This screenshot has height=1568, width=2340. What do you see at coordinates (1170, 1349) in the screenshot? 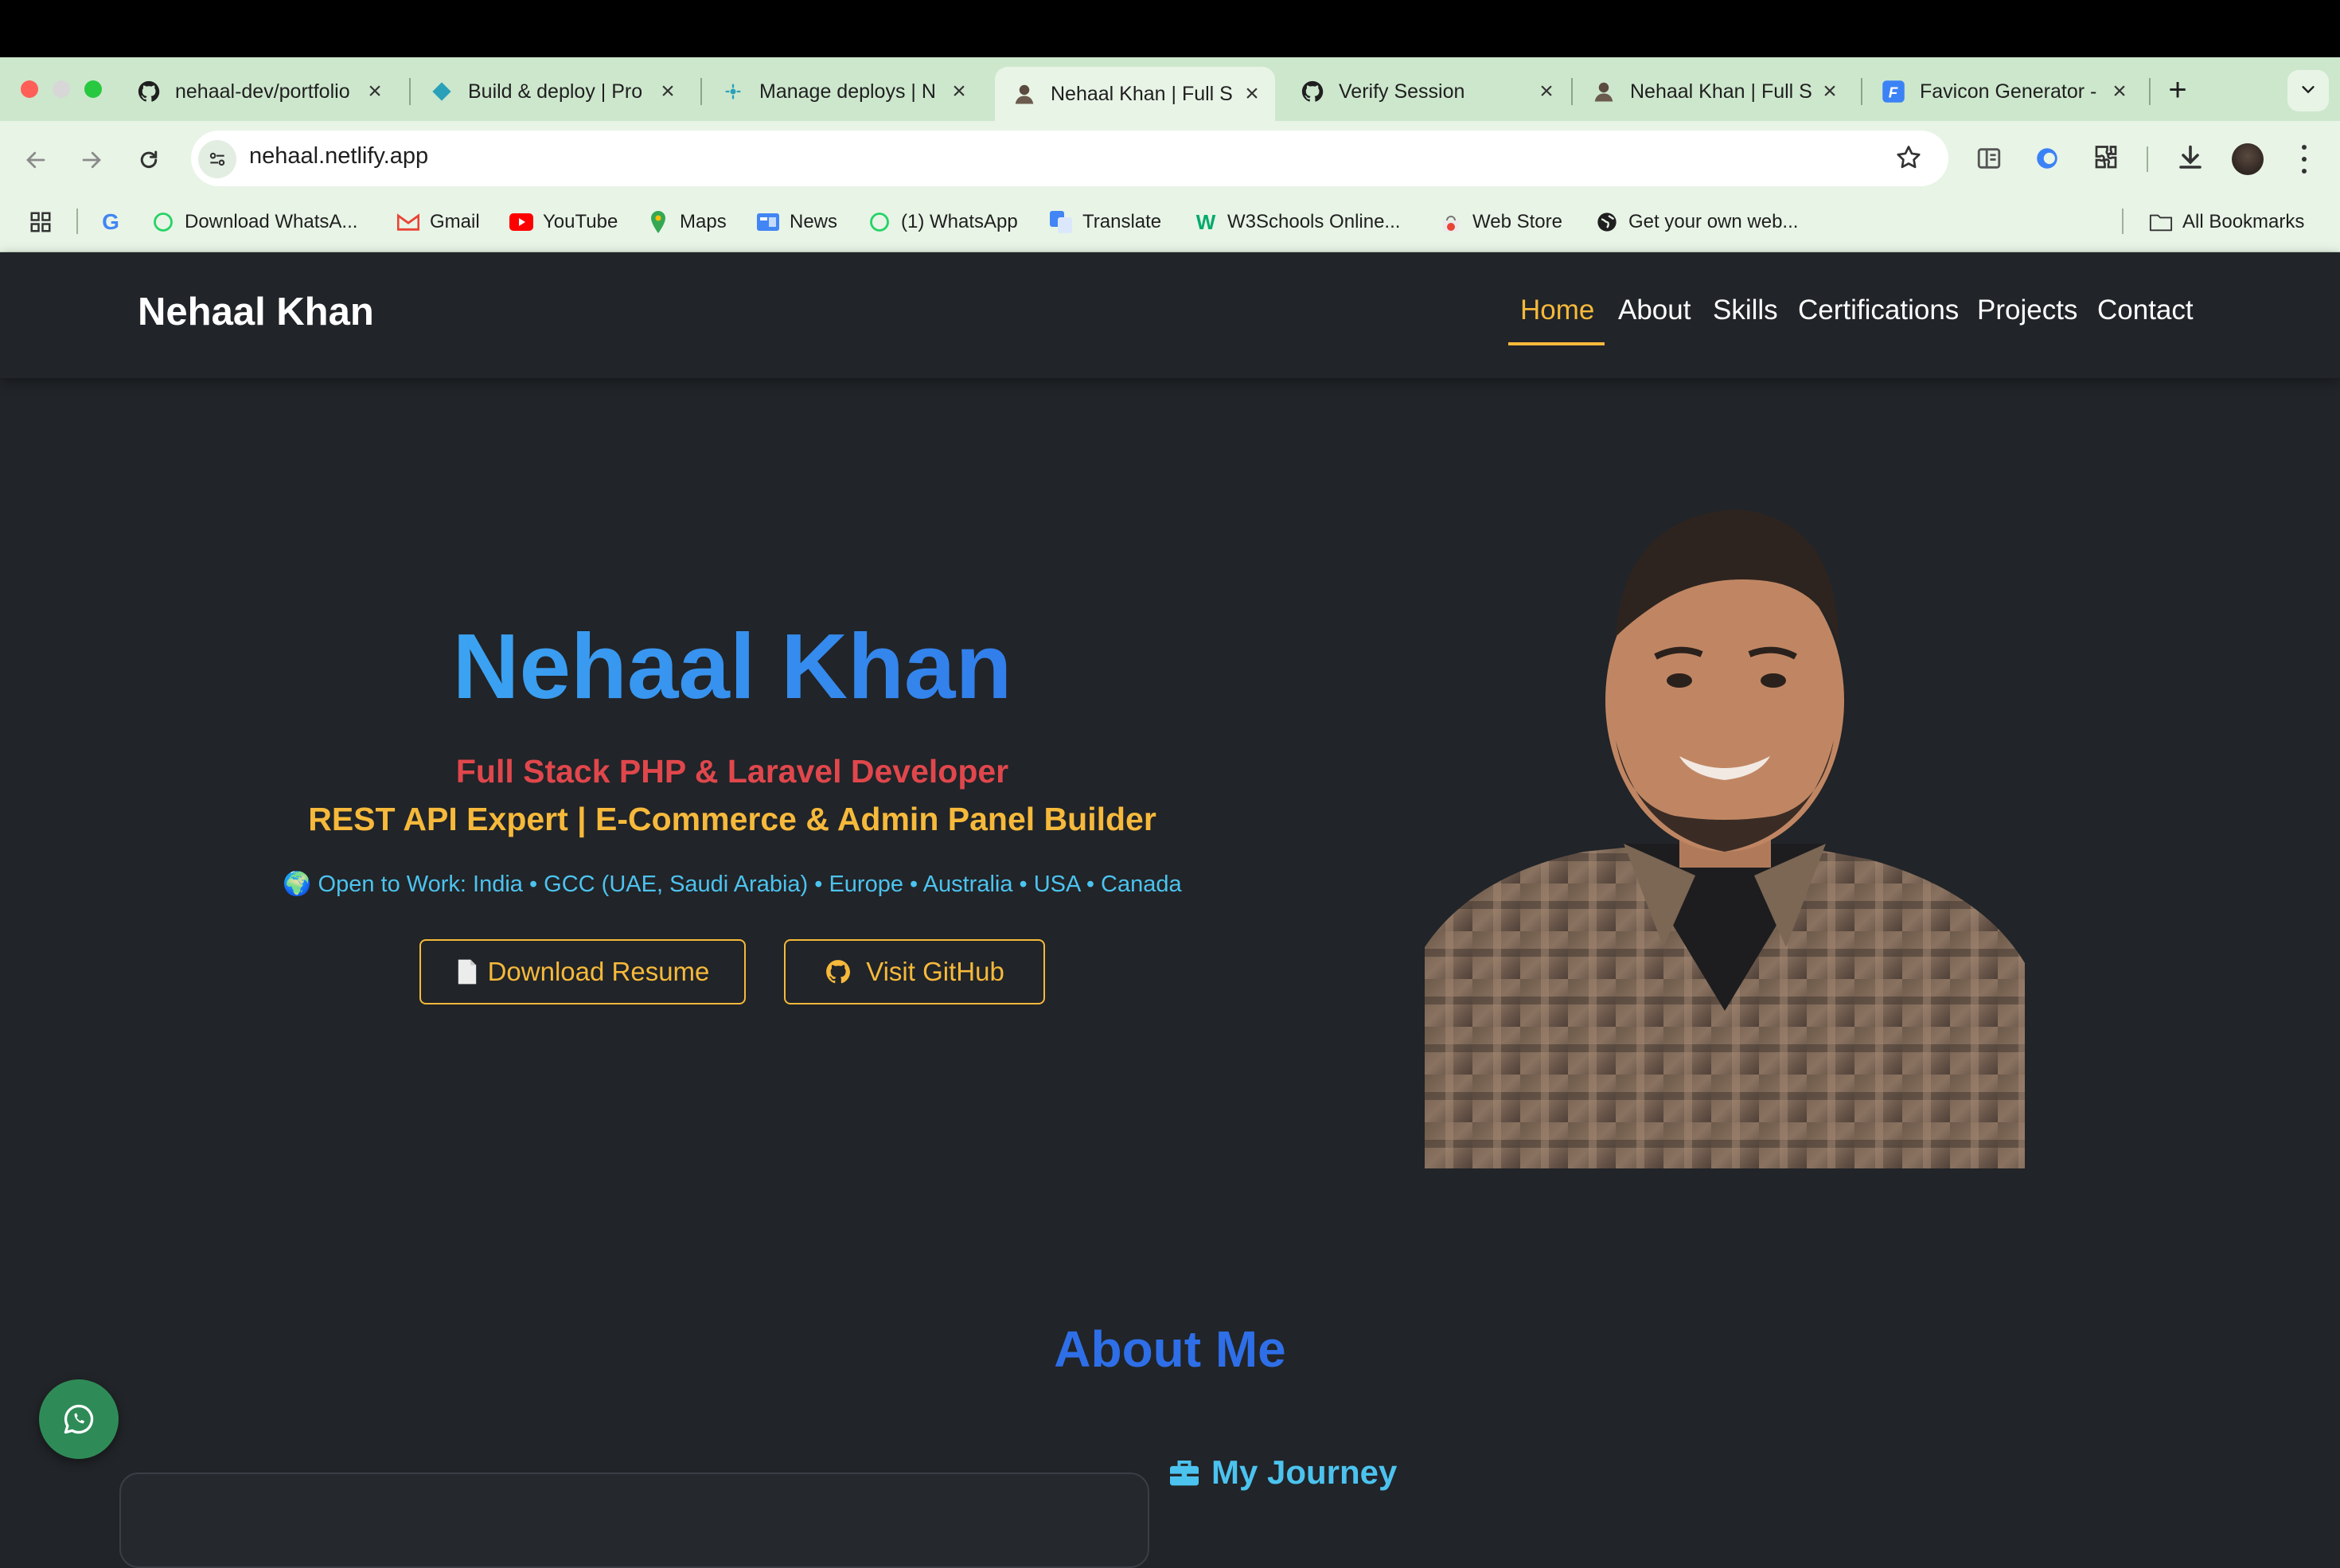
I see `about-section-title: About Me` at bounding box center [1170, 1349].